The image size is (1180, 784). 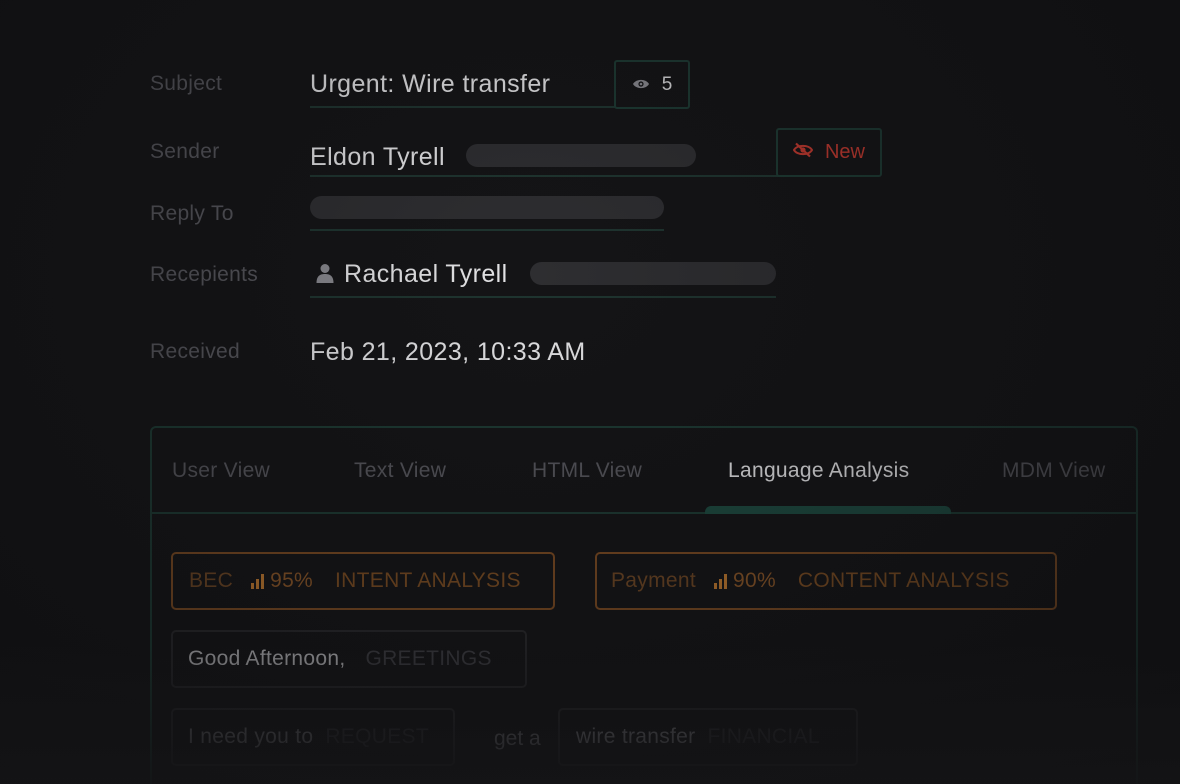 I want to click on received-value: Feb 21, 2023, 10:33 AM, so click(x=448, y=352).